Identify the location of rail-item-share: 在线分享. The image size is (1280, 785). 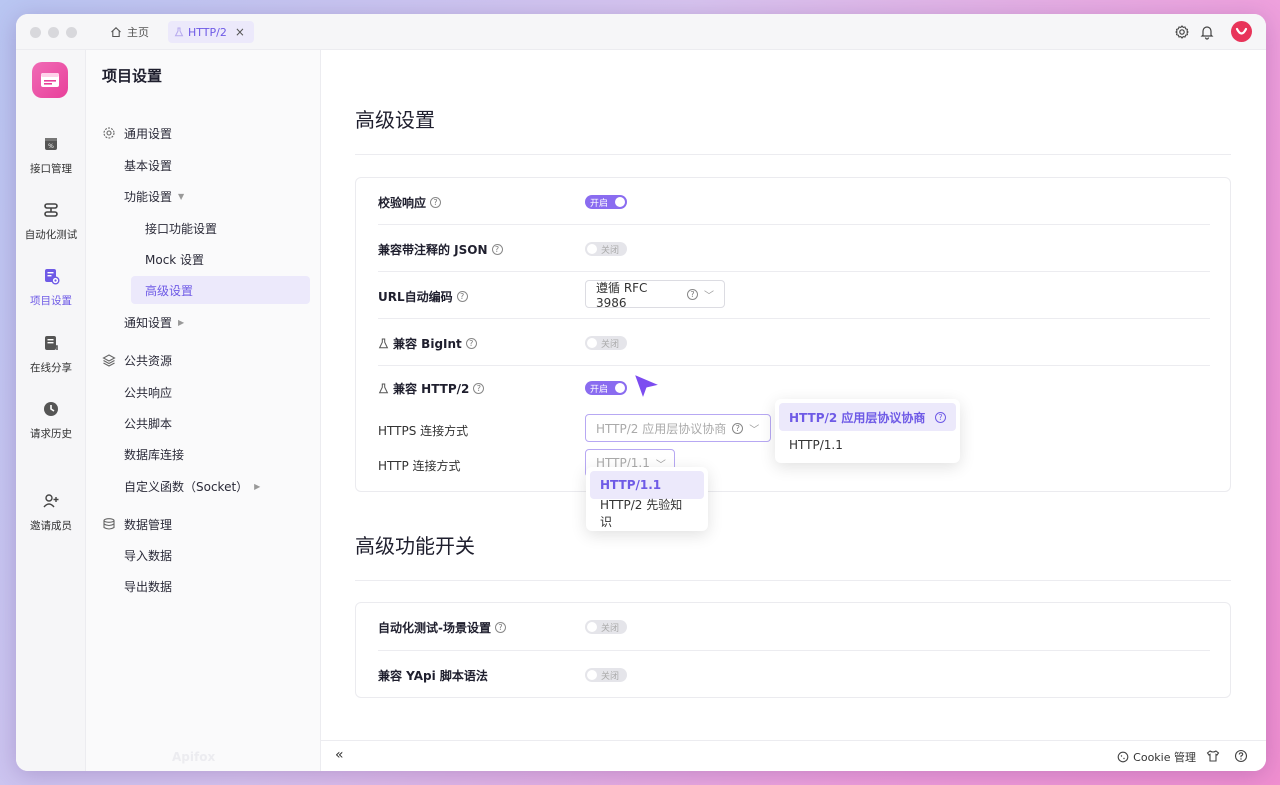
(51, 354).